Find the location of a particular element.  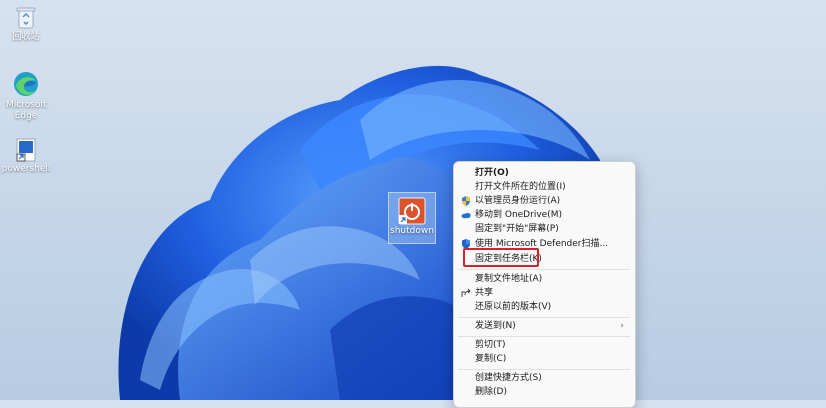

desktop-icon-edge: Microsoft Edge is located at coordinates (26, 96).